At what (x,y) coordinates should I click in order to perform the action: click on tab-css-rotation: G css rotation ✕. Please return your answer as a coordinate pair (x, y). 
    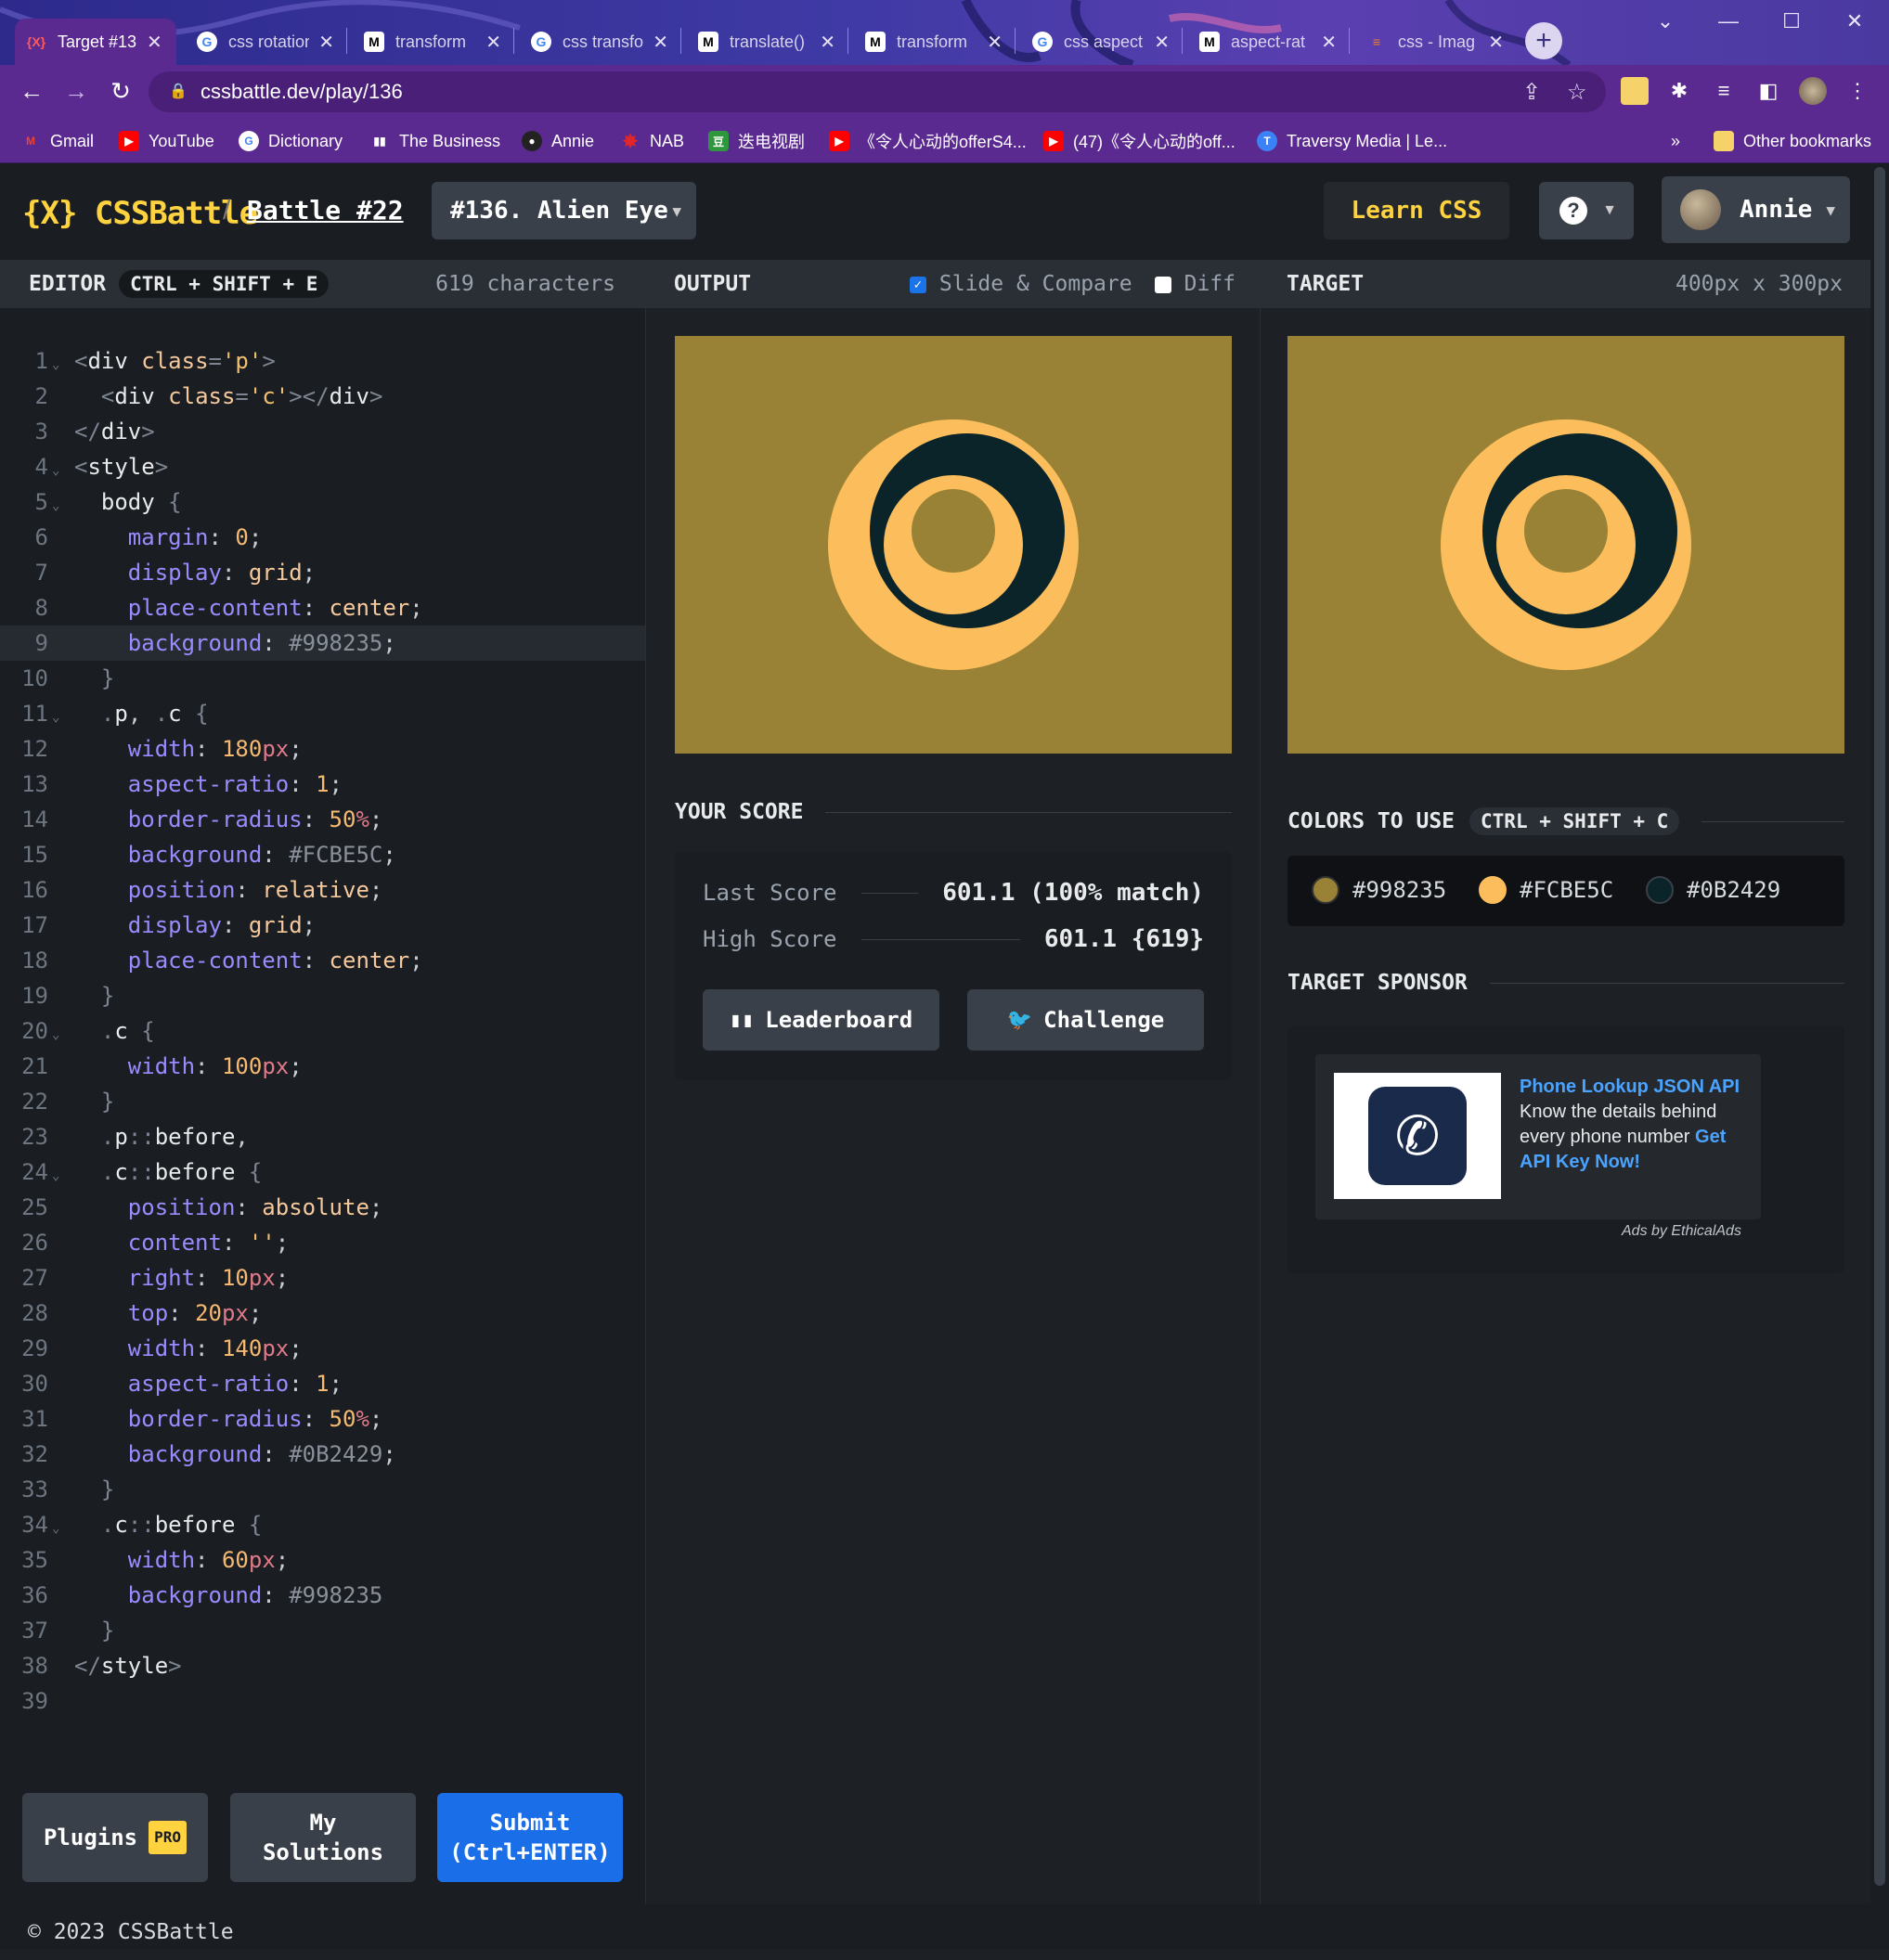
    Looking at the image, I should click on (266, 42).